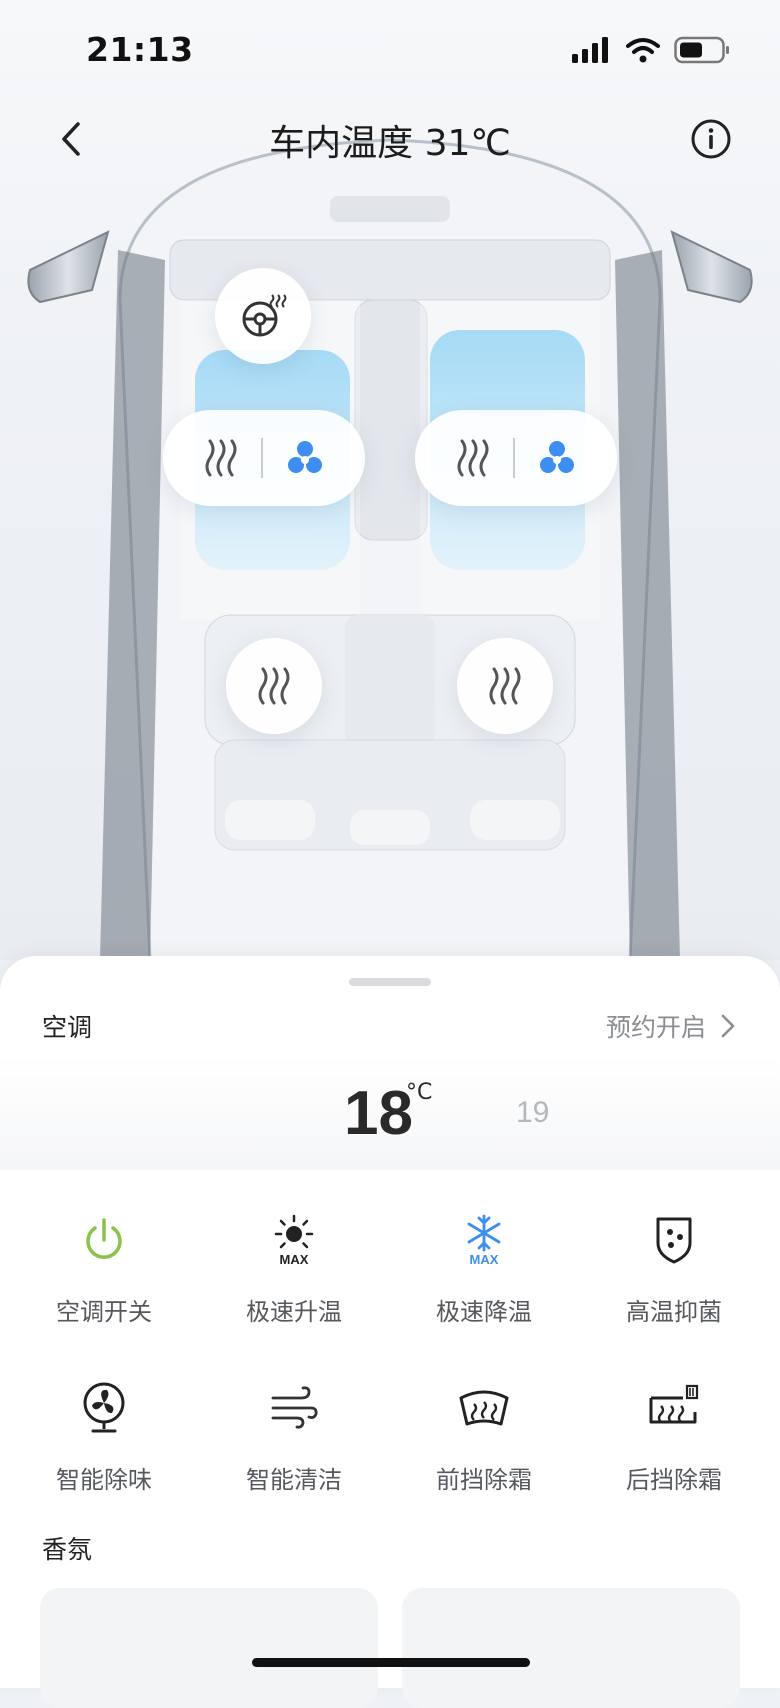 This screenshot has width=780, height=1708. What do you see at coordinates (590, 50) in the screenshot?
I see `signal-icon` at bounding box center [590, 50].